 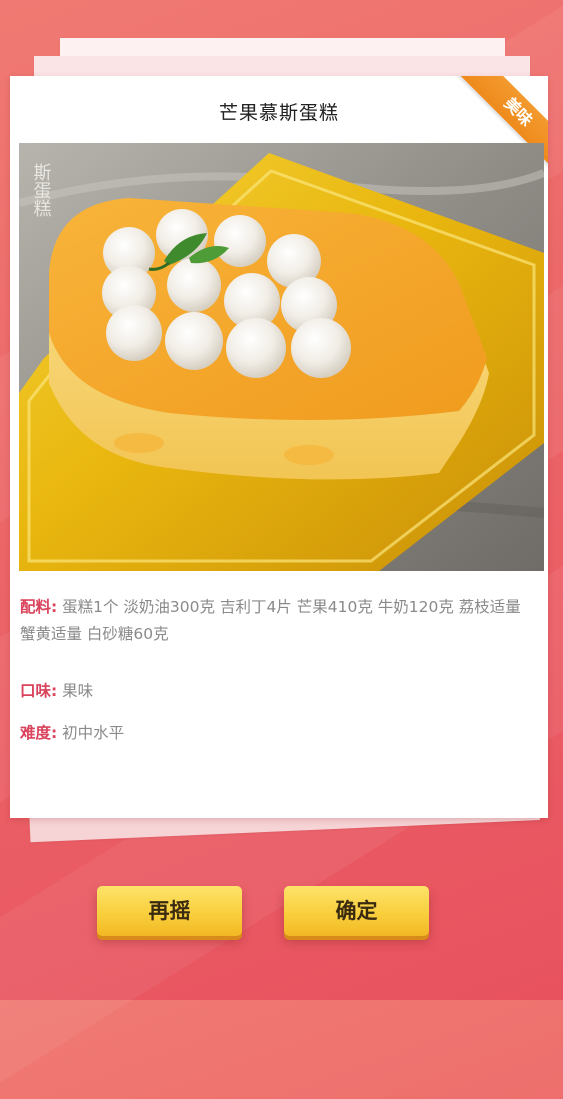 I want to click on recipe-title: 芒果慕斯蛋糕, so click(x=278, y=113).